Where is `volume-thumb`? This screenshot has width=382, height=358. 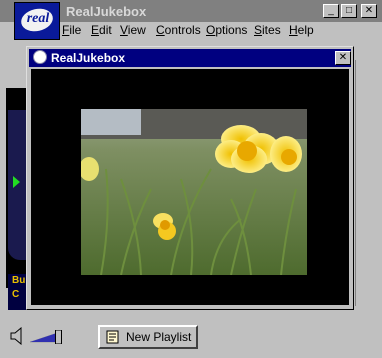
volume-thumb is located at coordinates (58, 337).